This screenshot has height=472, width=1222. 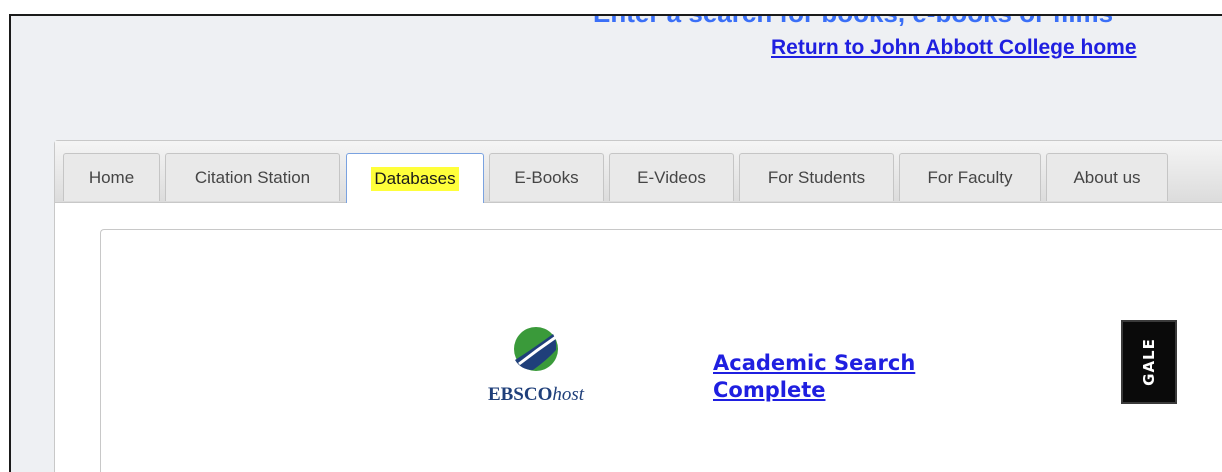 I want to click on tab-label: Home, so click(x=111, y=177).